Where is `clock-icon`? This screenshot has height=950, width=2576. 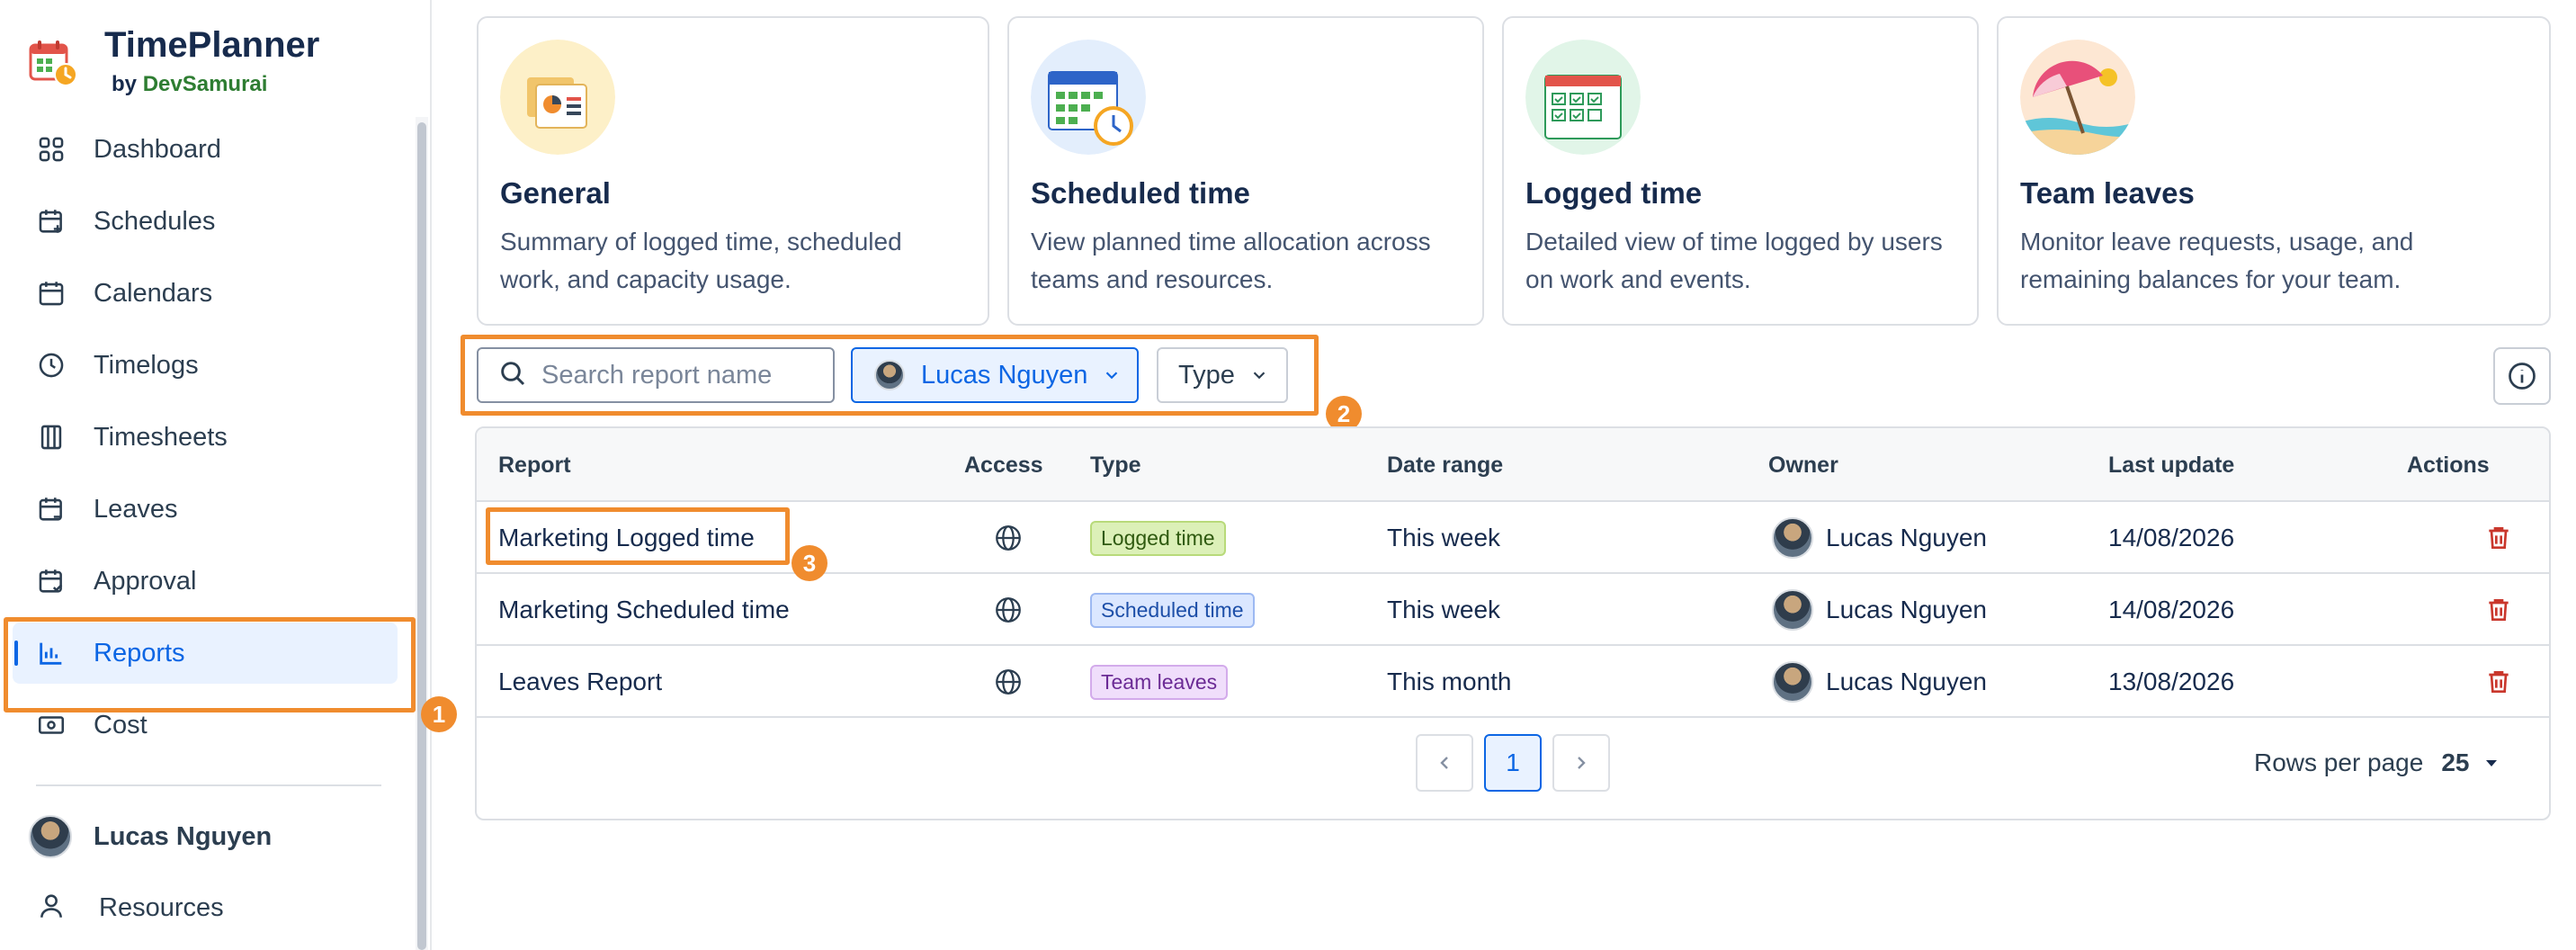 clock-icon is located at coordinates (51, 365).